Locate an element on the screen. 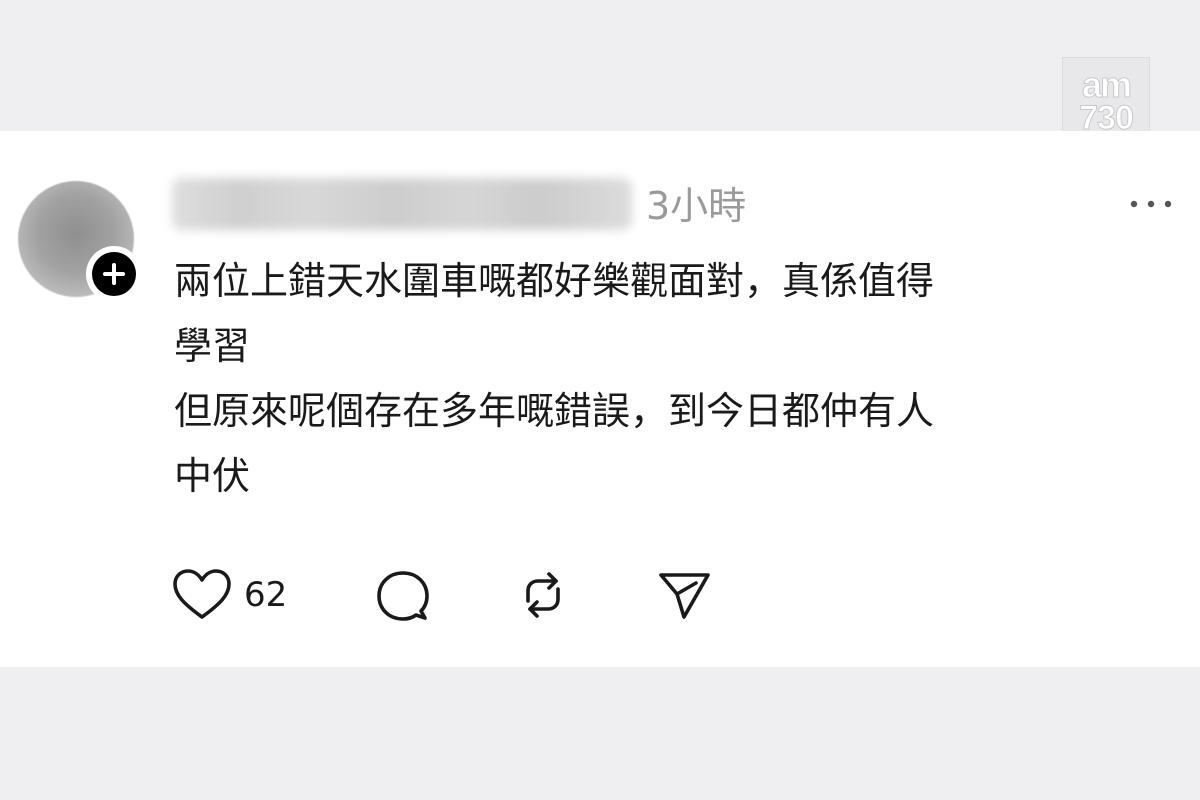  post-line: 但原來呢個存在多年嘅錯誤，到今日都仲有人 is located at coordinates (554, 411).